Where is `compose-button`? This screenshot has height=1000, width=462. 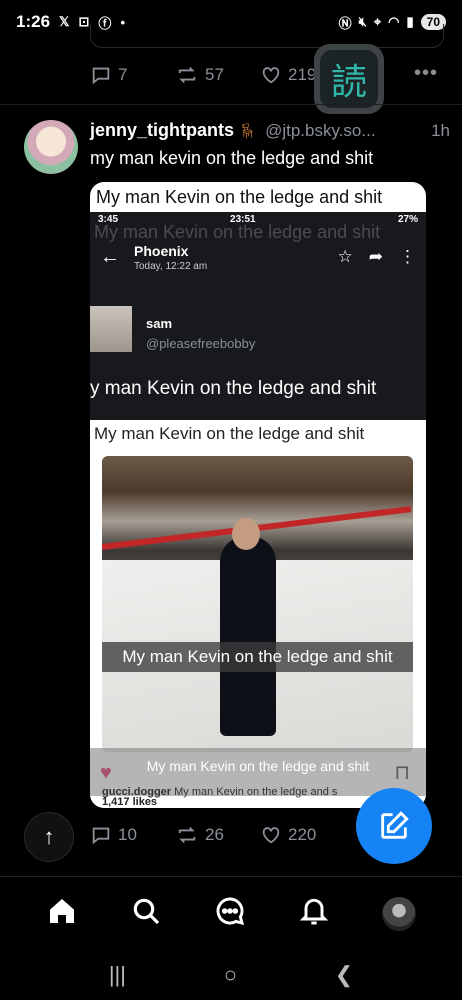
compose-button is located at coordinates (394, 826).